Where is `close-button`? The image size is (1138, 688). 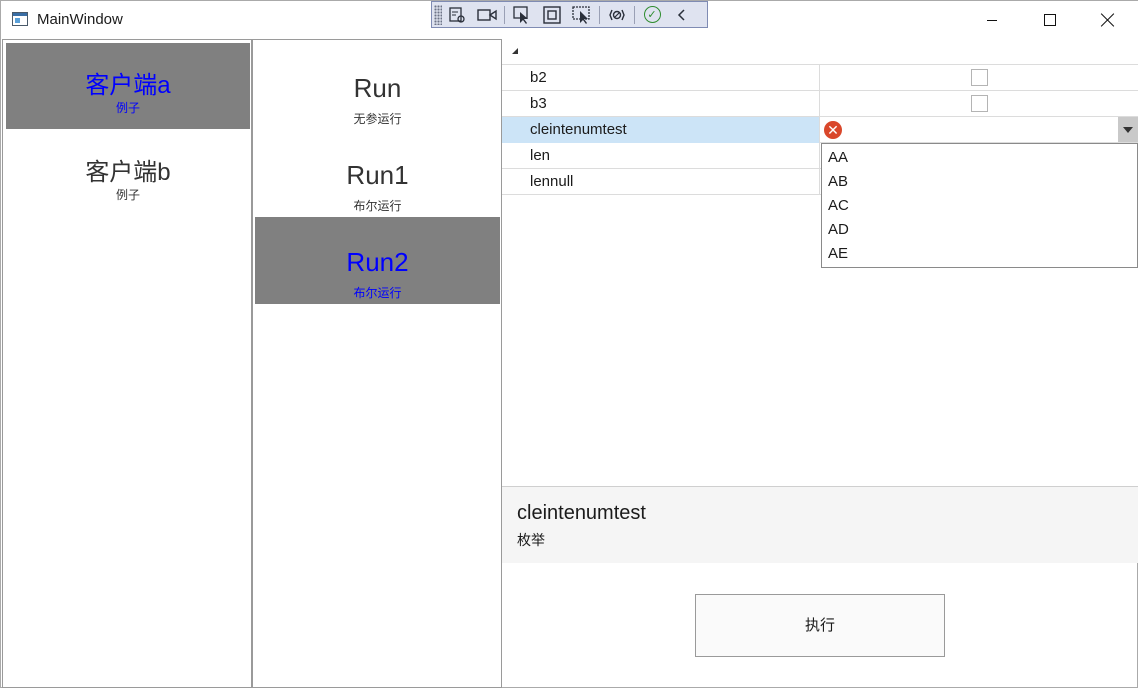
close-button is located at coordinates (1108, 20).